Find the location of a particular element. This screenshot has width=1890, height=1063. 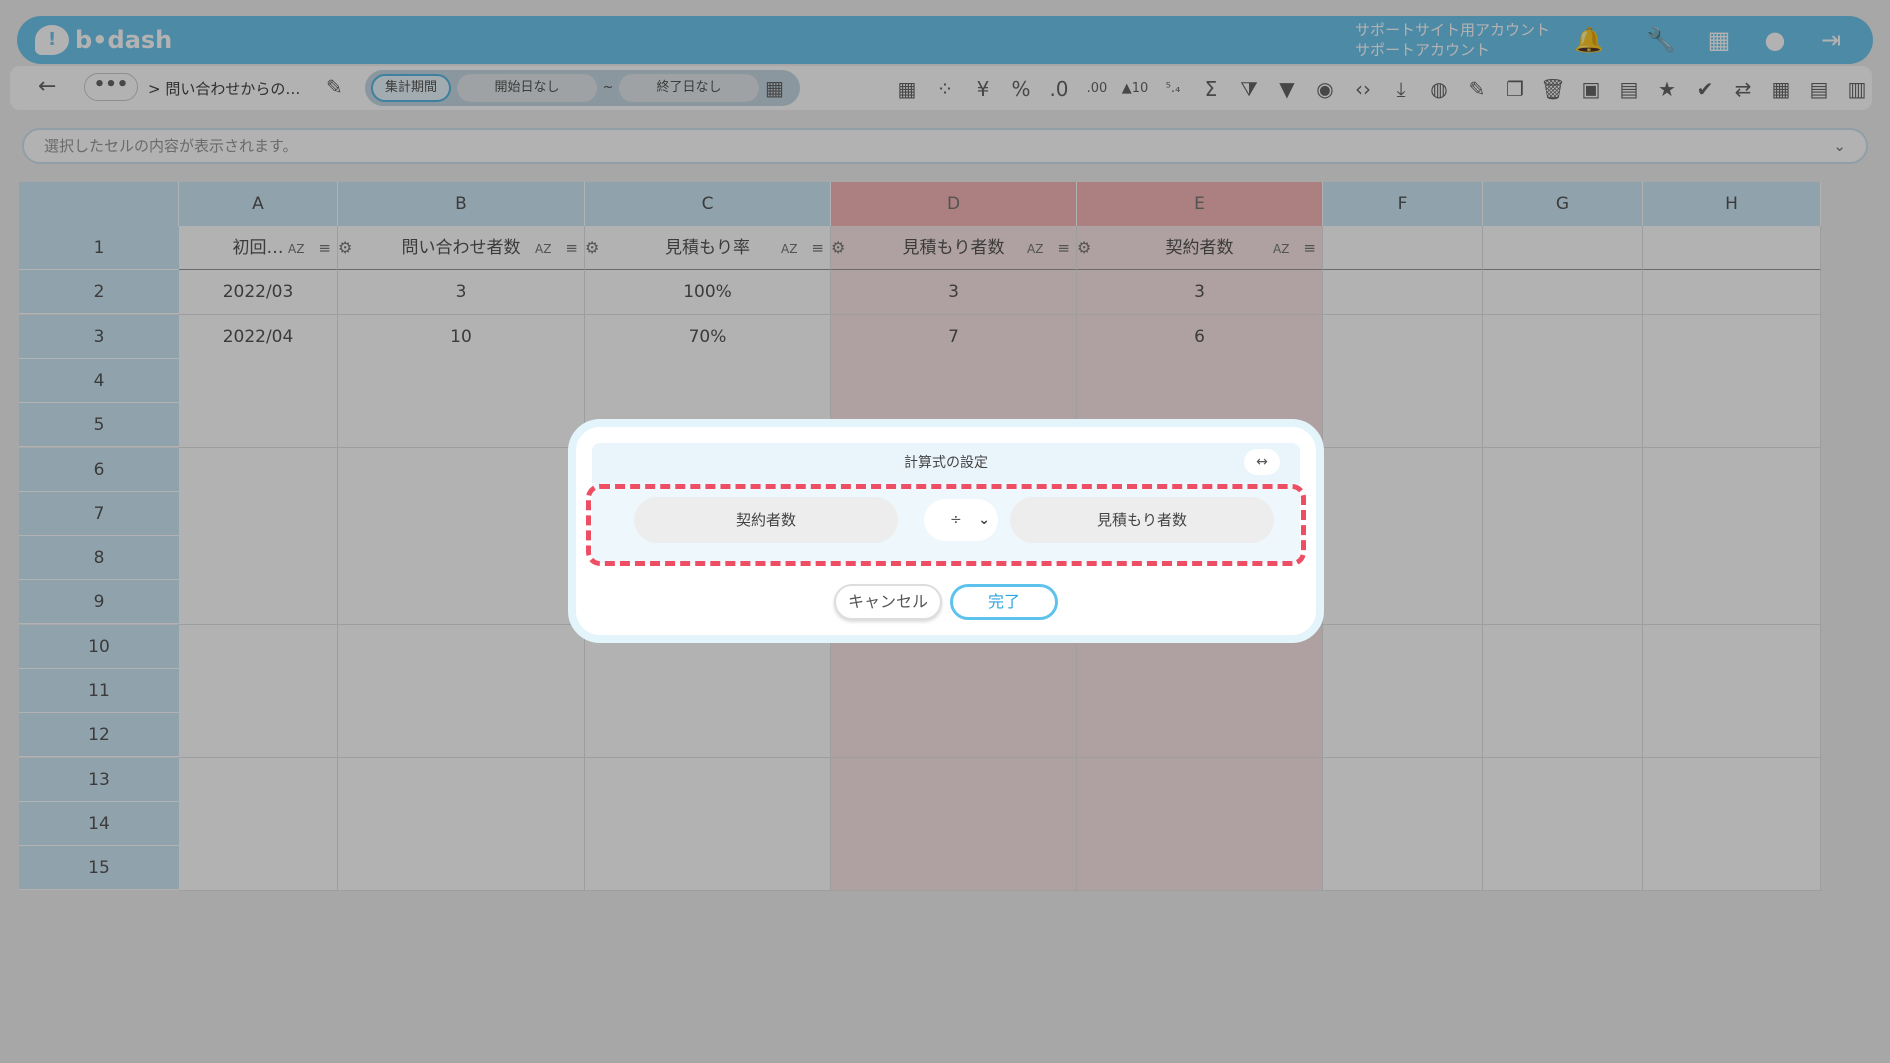

highlight-annotation is located at coordinates (946, 525).